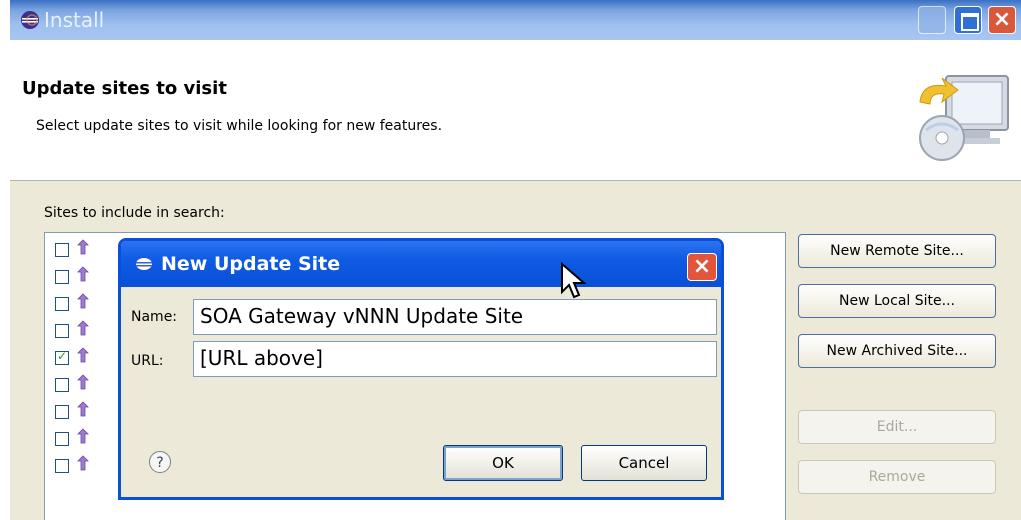  I want to click on dialog-title: New Update Site, so click(251, 264).